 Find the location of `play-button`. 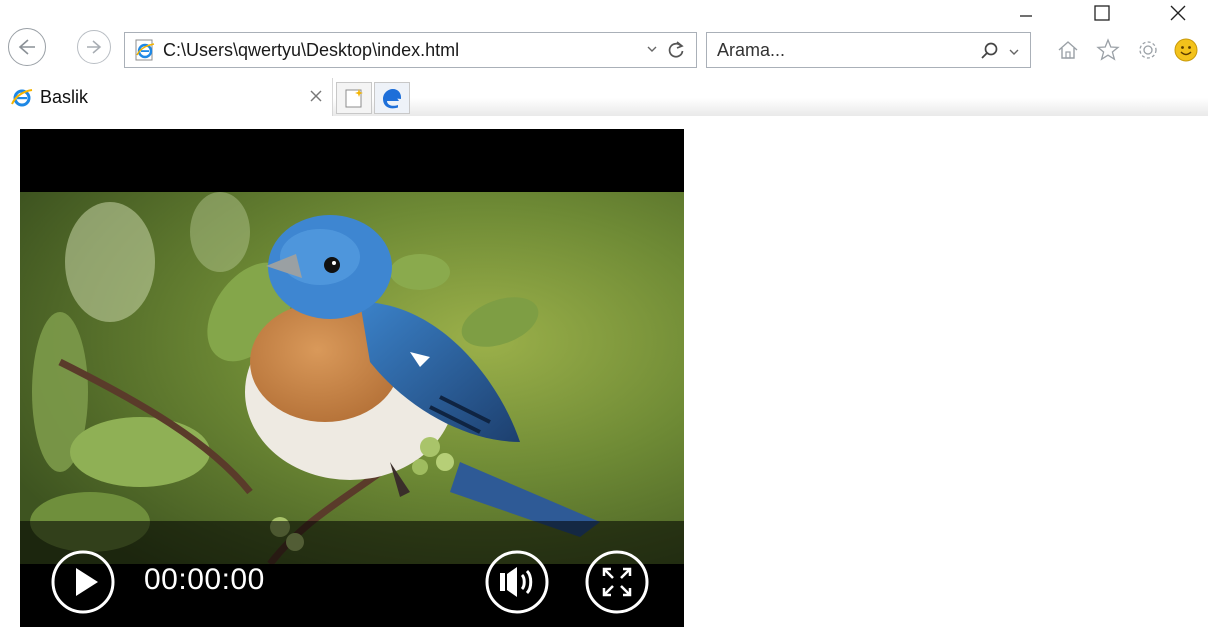

play-button is located at coordinates (83, 582).